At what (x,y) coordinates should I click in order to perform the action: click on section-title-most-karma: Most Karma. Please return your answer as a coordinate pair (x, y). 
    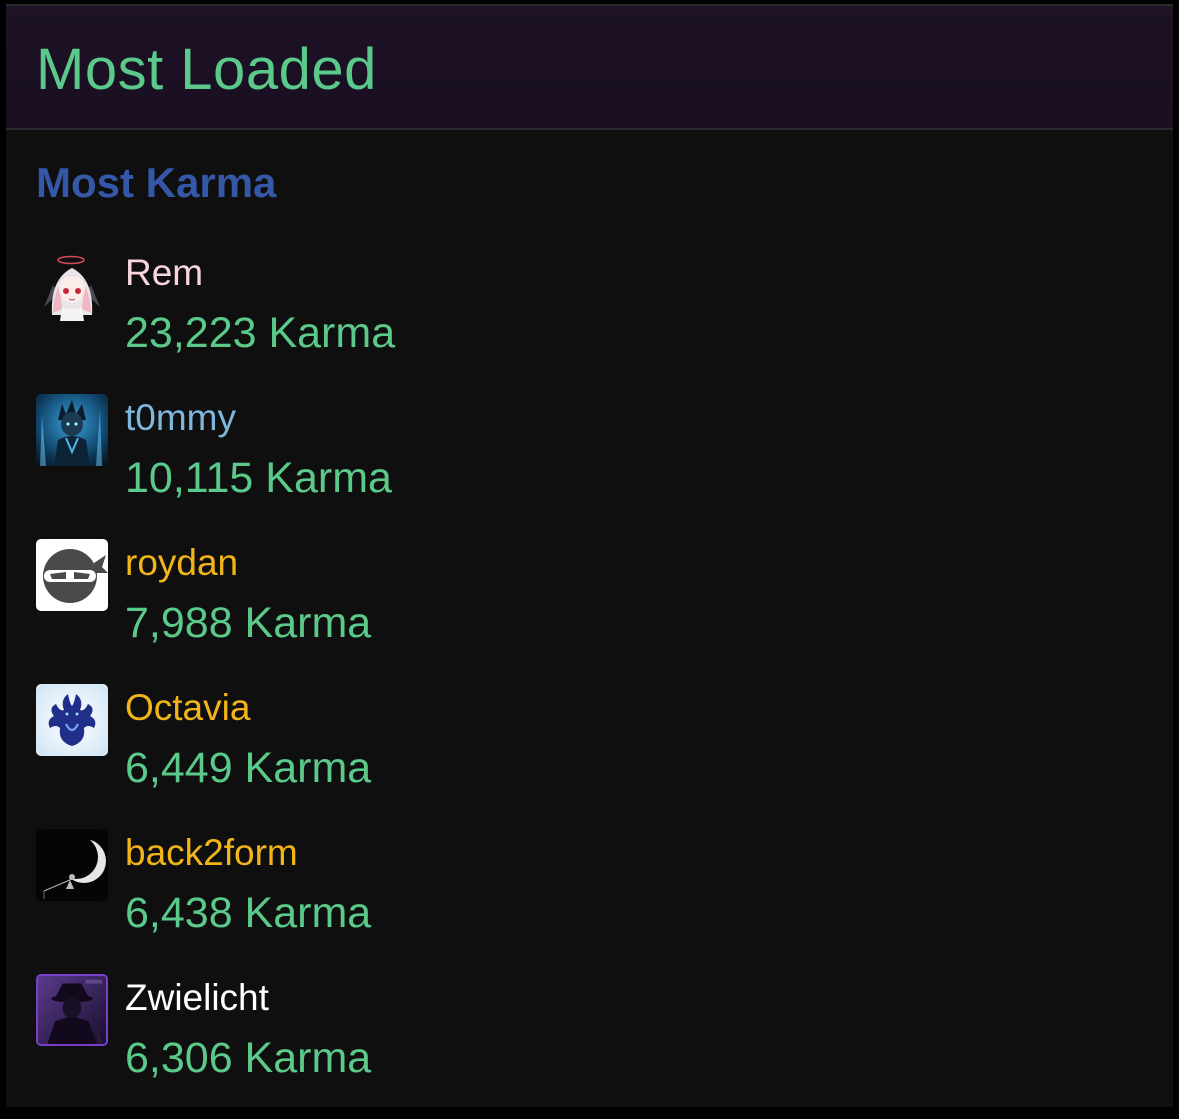
    Looking at the image, I should click on (156, 182).